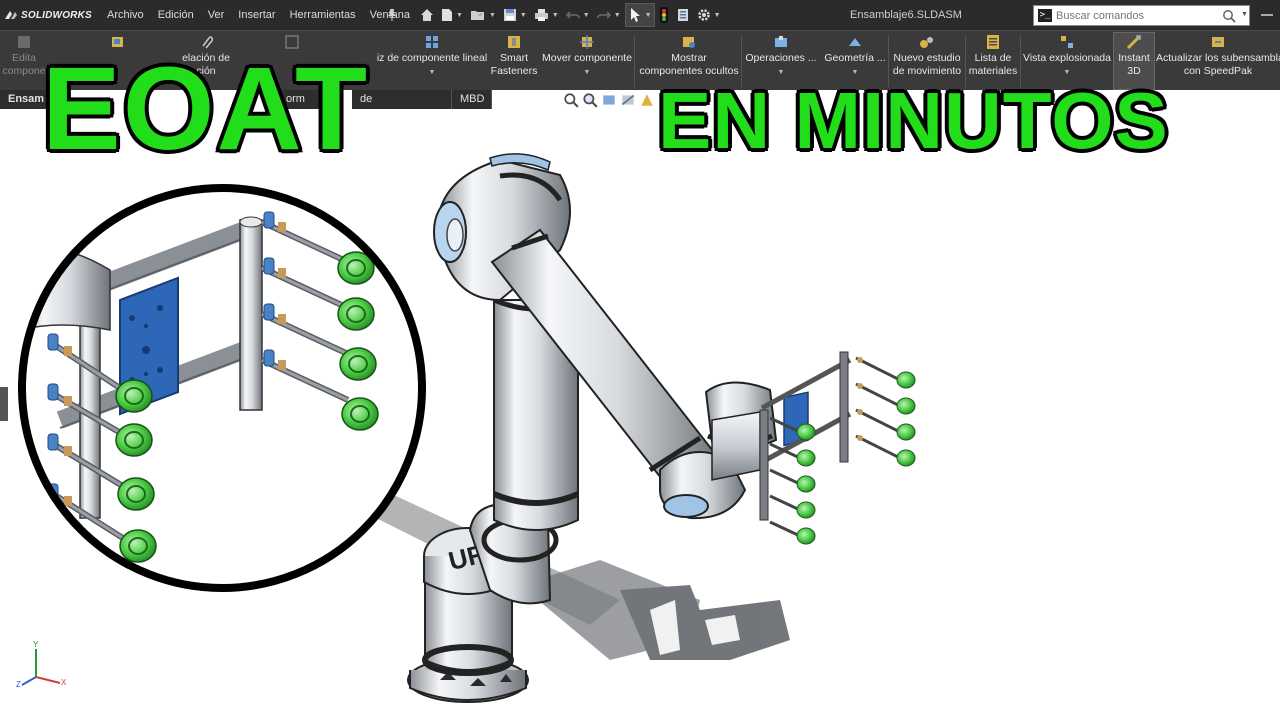  I want to click on new-document-button: ▼, so click(452, 15).